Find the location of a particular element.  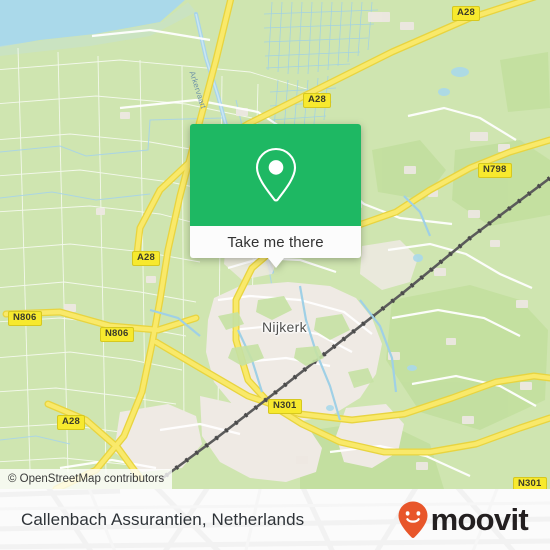

map-attribution: © OpenStreetMap contributors is located at coordinates (86, 479).